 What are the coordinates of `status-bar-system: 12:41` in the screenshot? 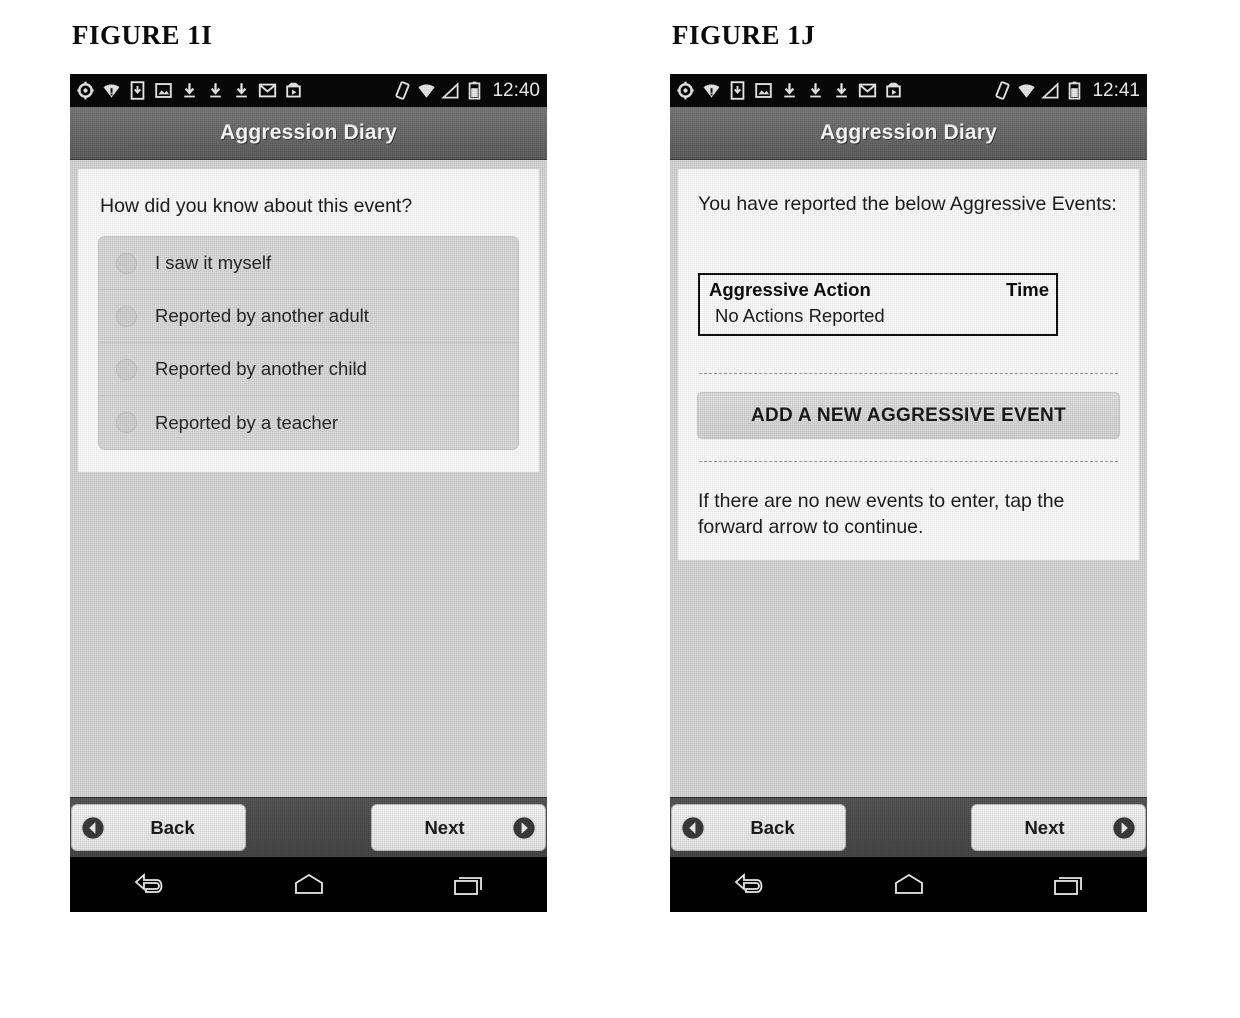 It's located at (1066, 91).